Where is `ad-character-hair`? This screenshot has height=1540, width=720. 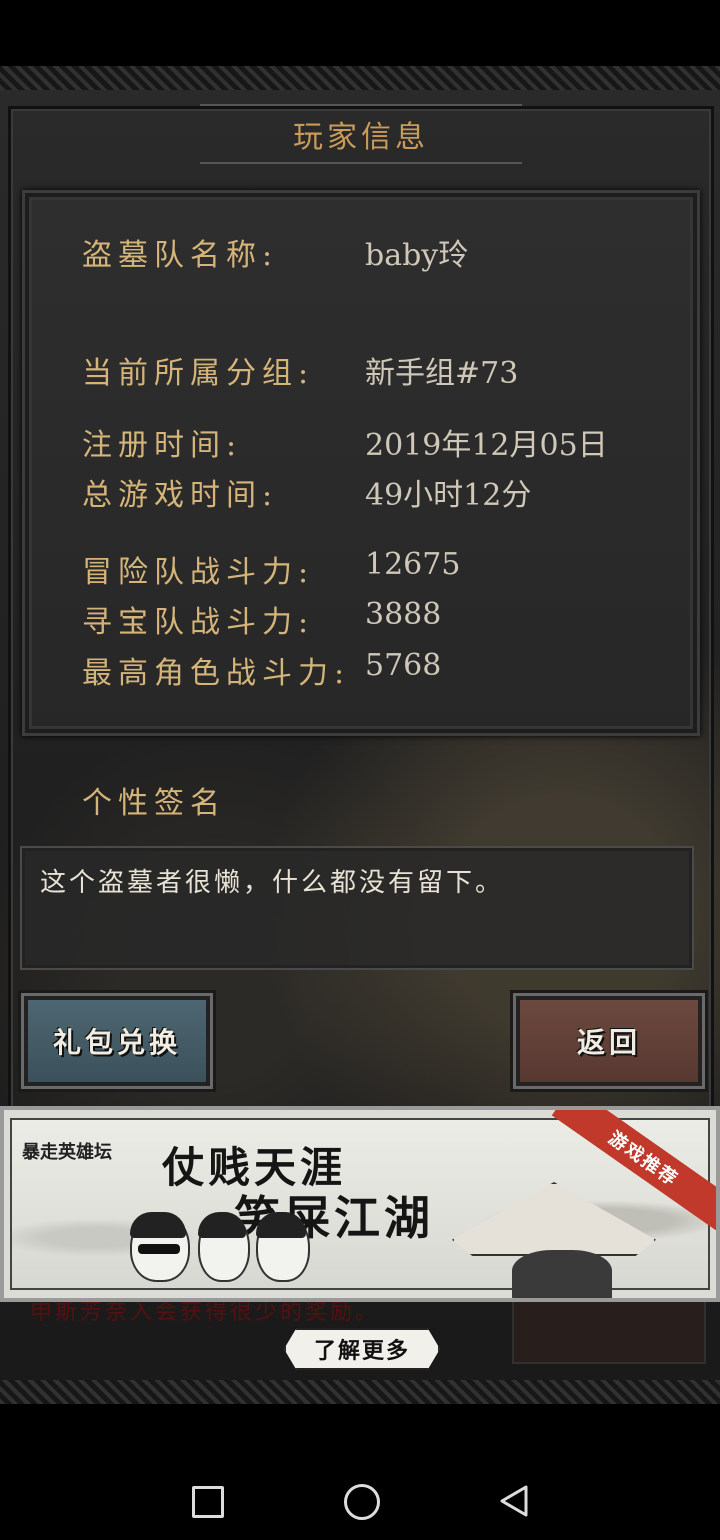 ad-character-hair is located at coordinates (158, 1225).